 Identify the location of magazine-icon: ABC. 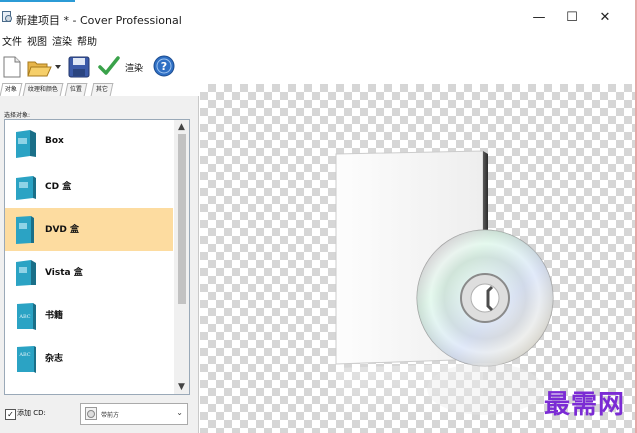
(26, 359).